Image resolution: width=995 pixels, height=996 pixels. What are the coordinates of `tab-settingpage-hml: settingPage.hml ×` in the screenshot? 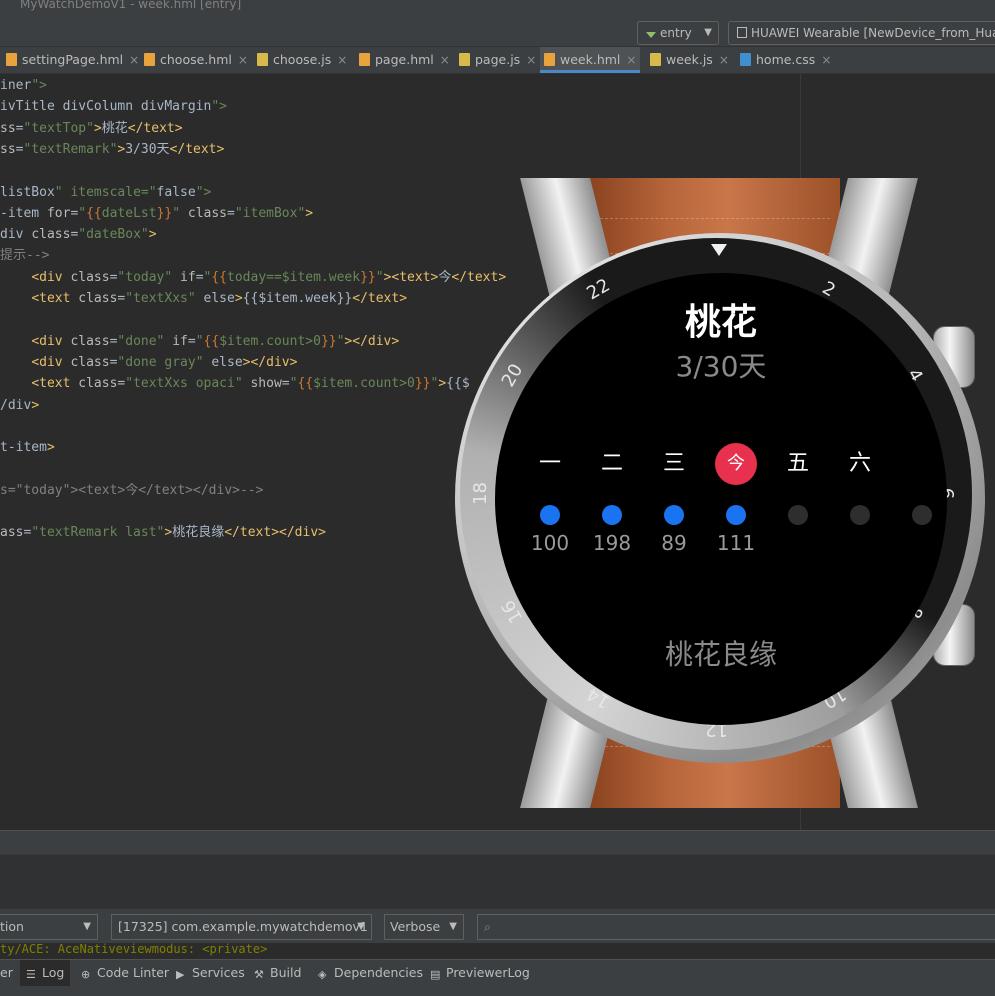 It's located at (72, 60).